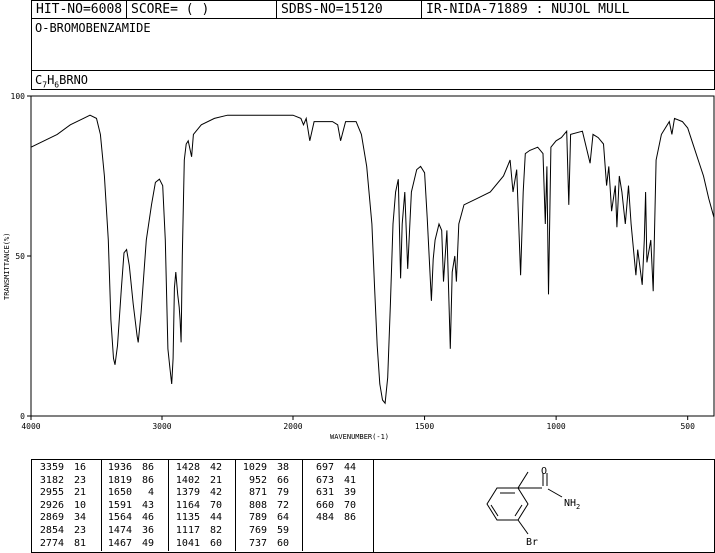 This screenshot has height=553, width=715. I want to click on peak-wavenumber: 1164, so click(187, 505).